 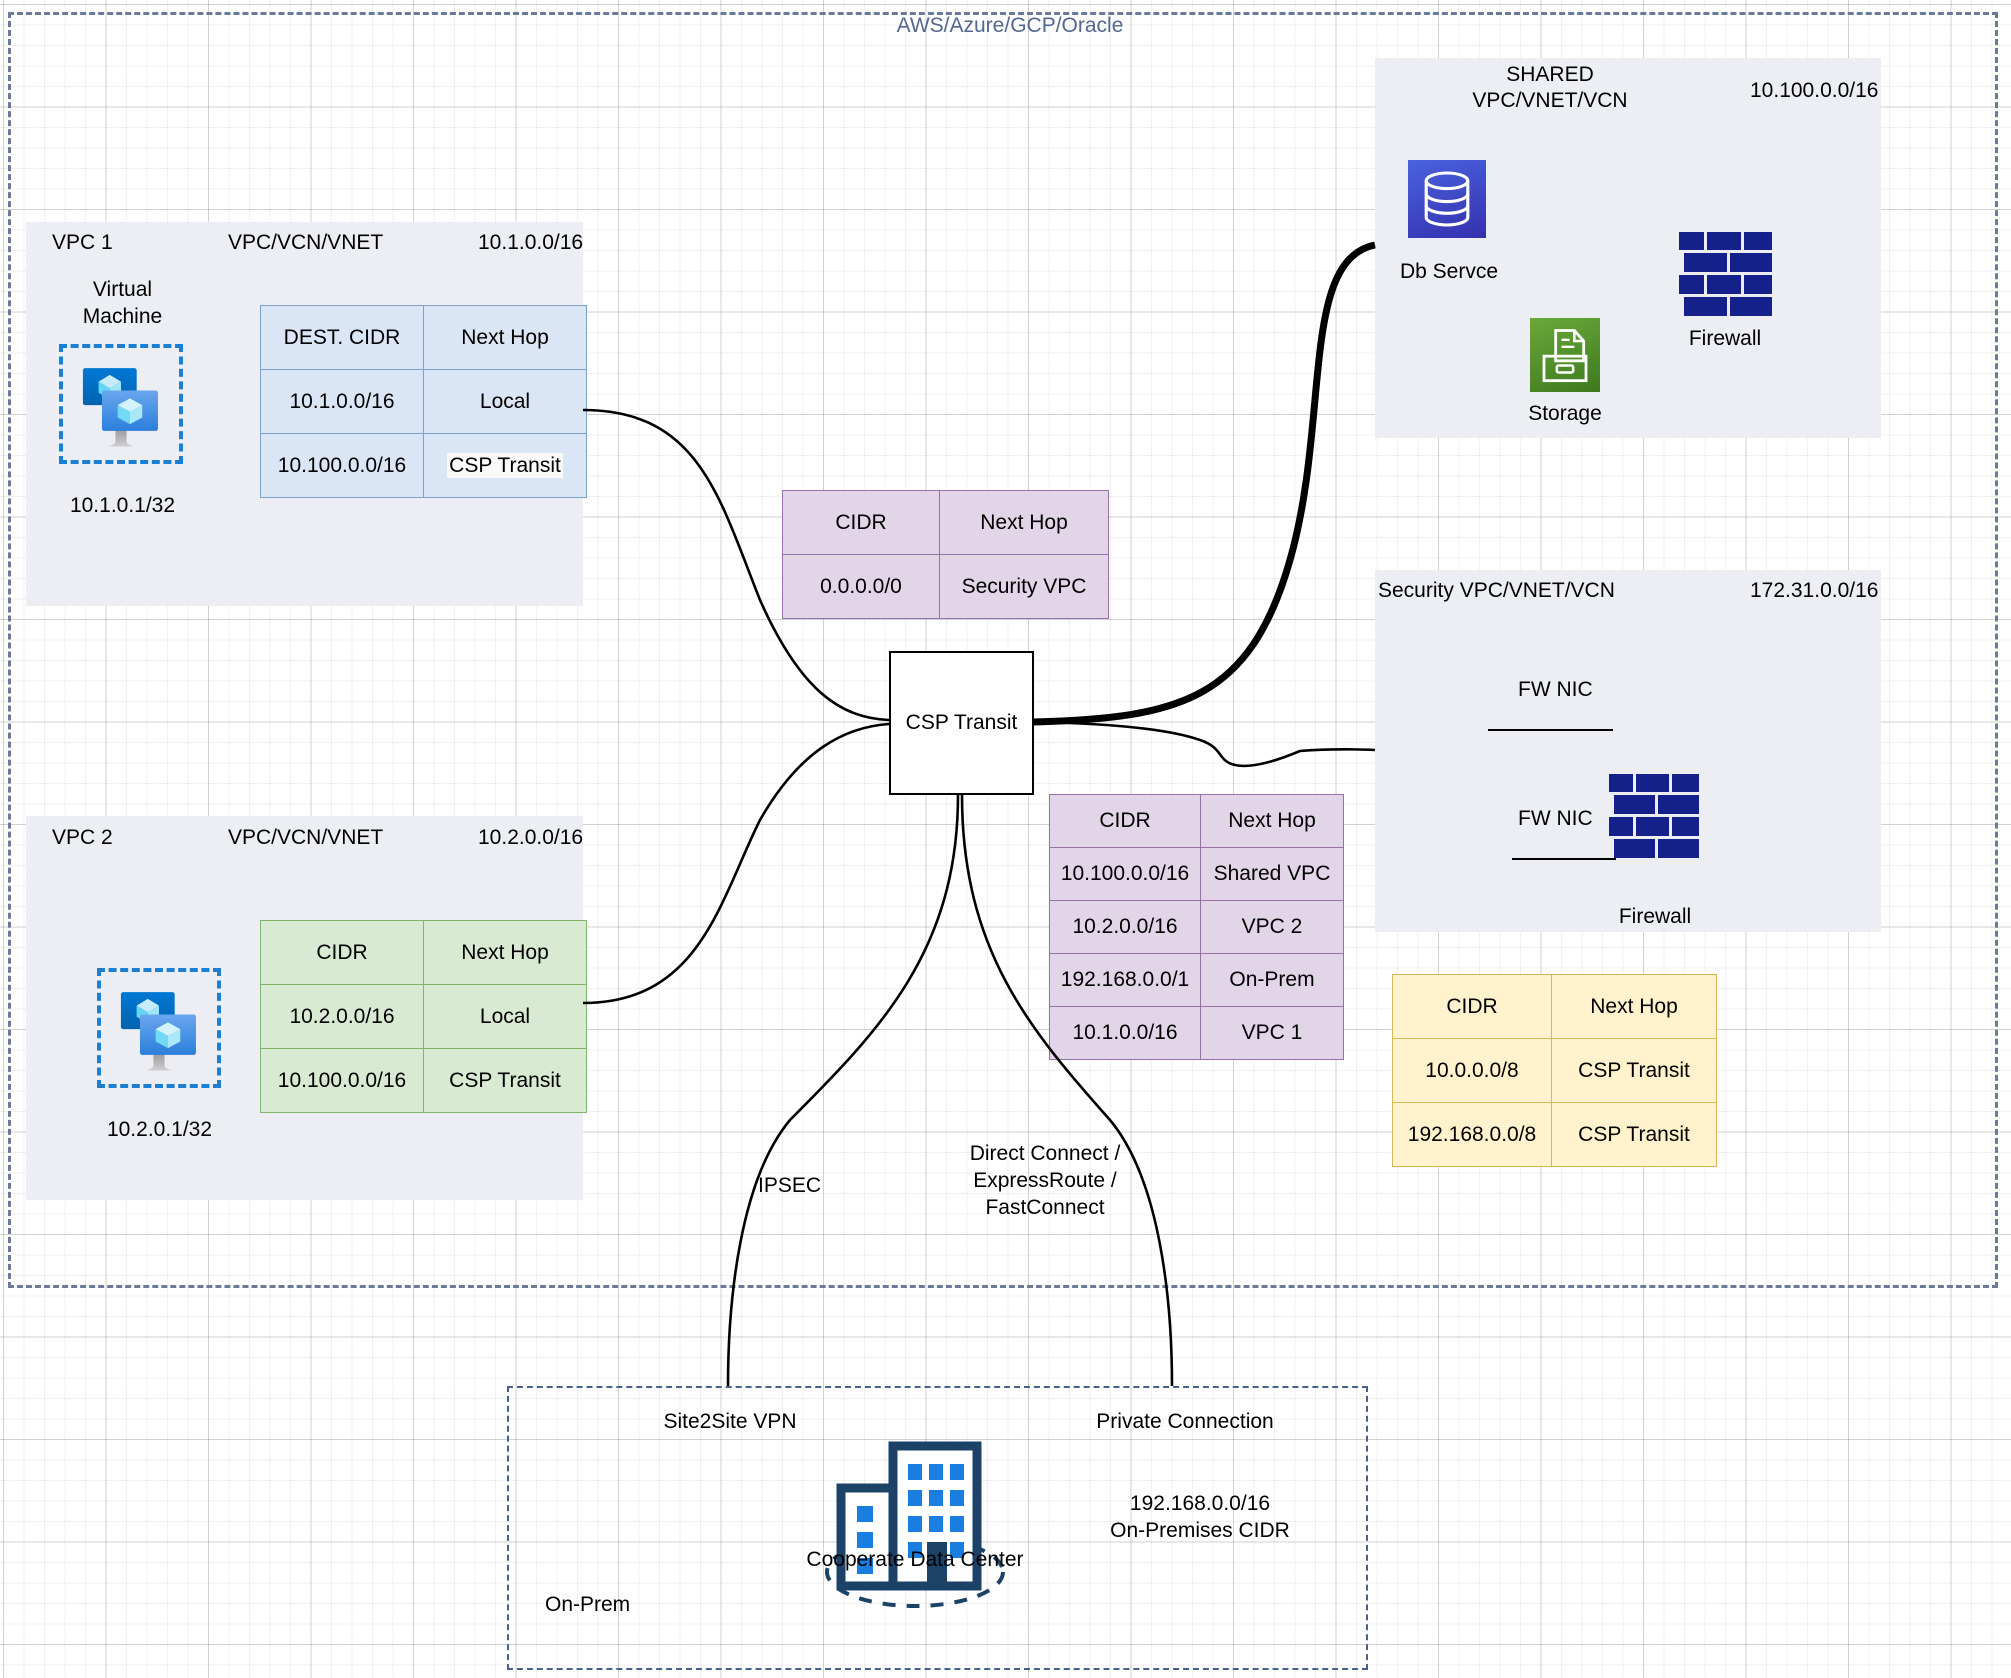 What do you see at coordinates (1550, 87) in the screenshot?
I see `shared-vpc-name: SHARED VPC/VNET/VCN` at bounding box center [1550, 87].